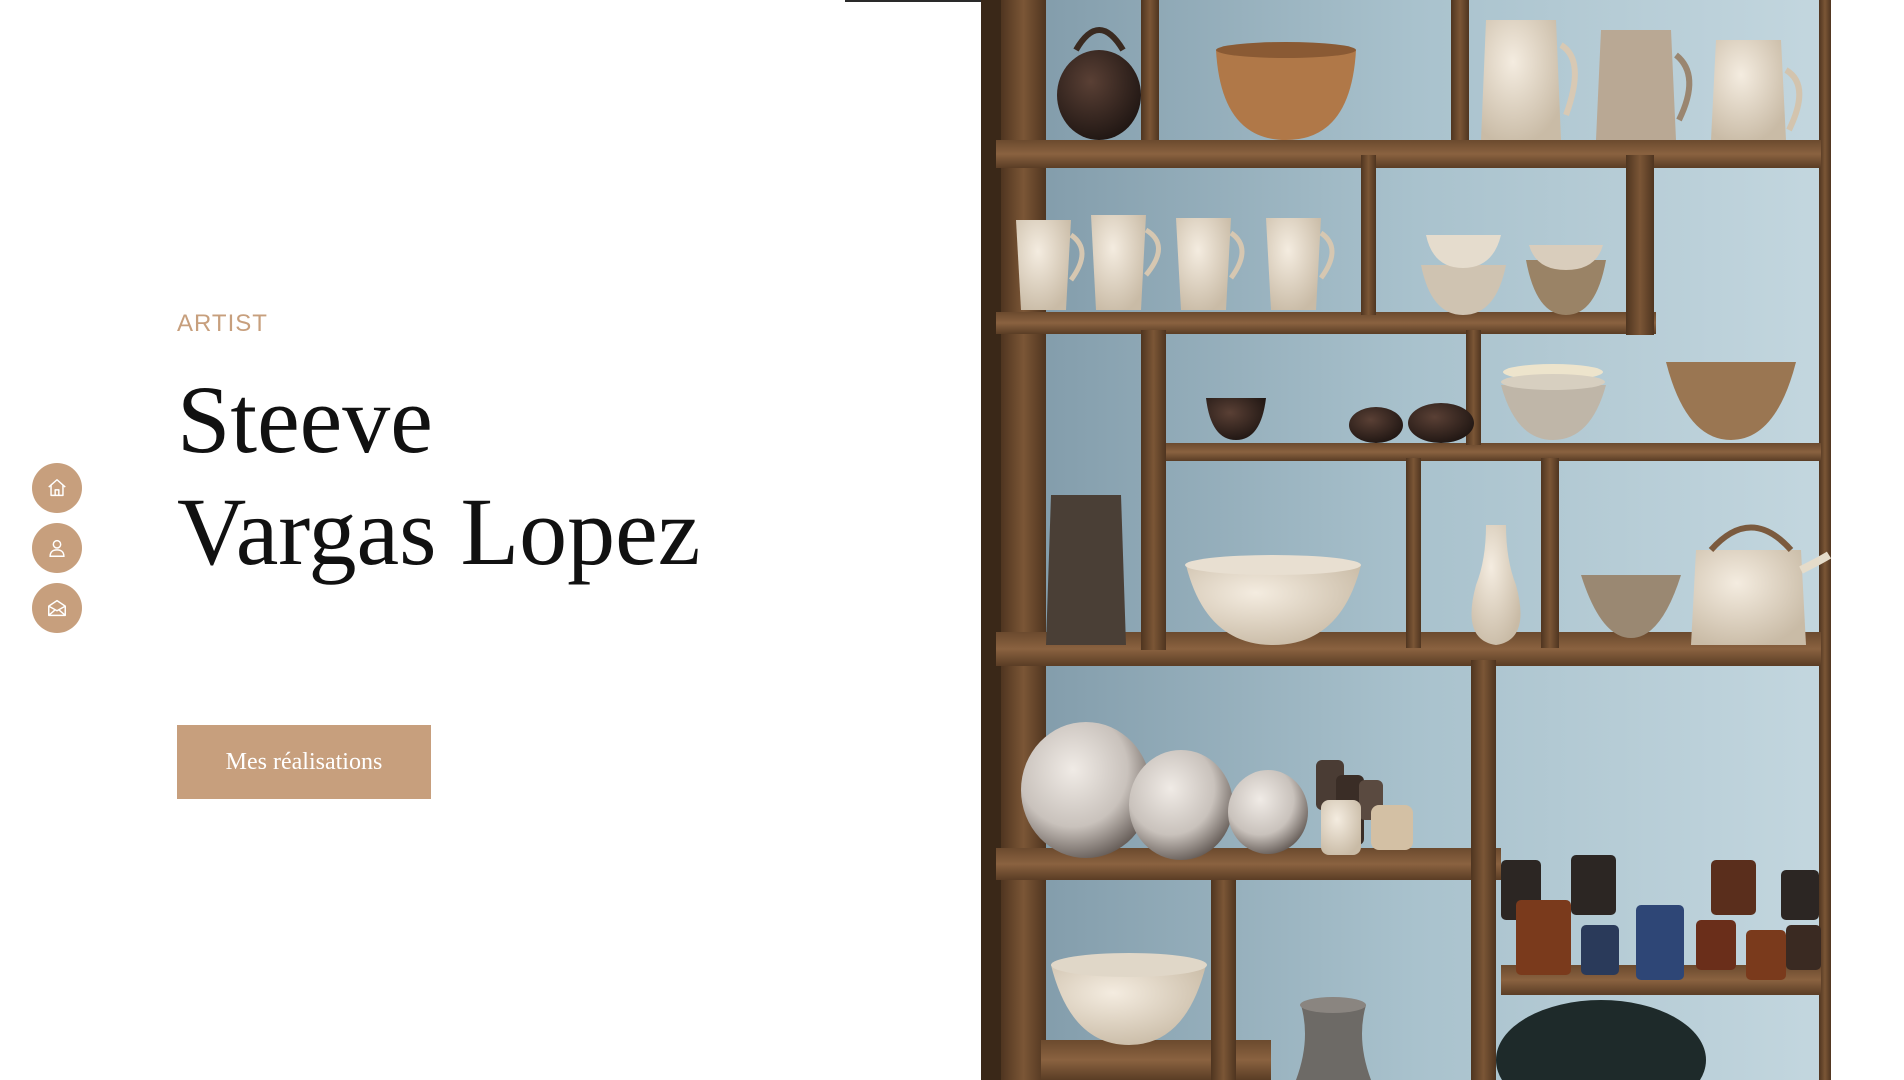 This screenshot has width=1904, height=1080. What do you see at coordinates (567, 476) in the screenshot?
I see `artist-name: Steeve Vargas Lopez` at bounding box center [567, 476].